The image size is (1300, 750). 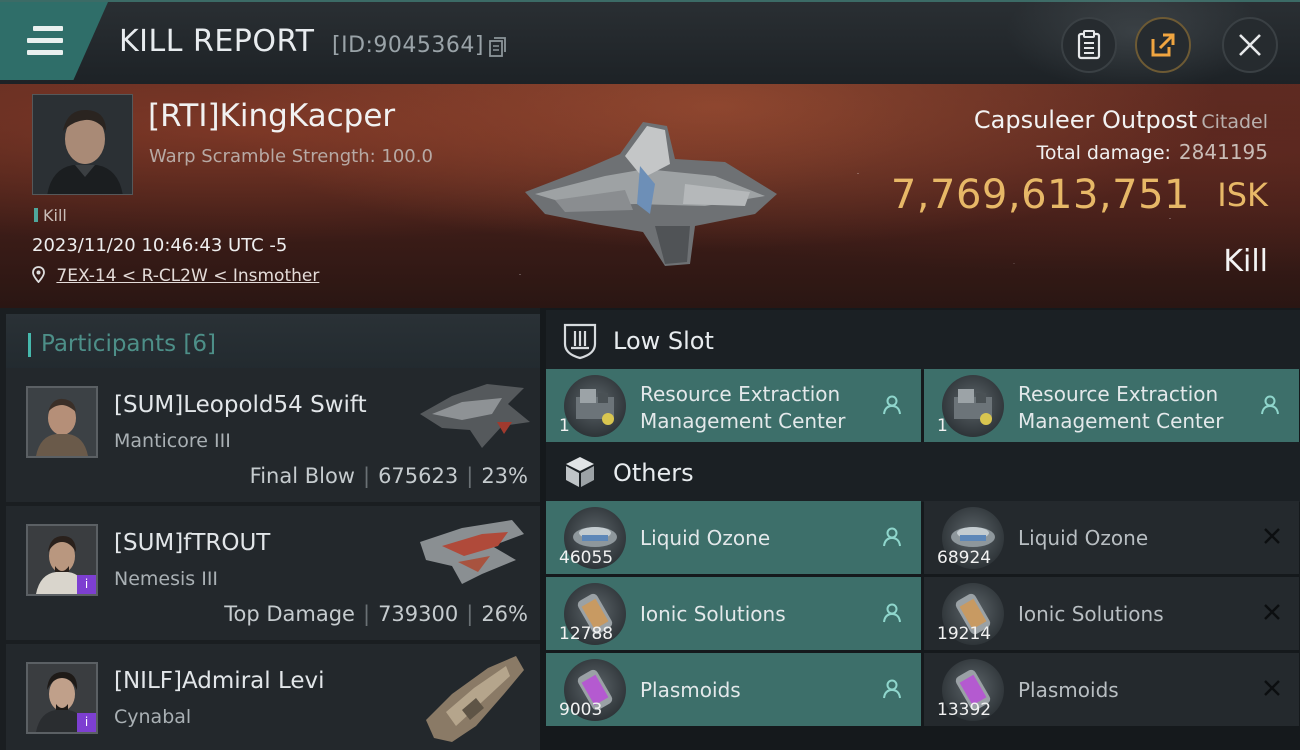 What do you see at coordinates (586, 558) in the screenshot?
I see `item-quantity: 46055` at bounding box center [586, 558].